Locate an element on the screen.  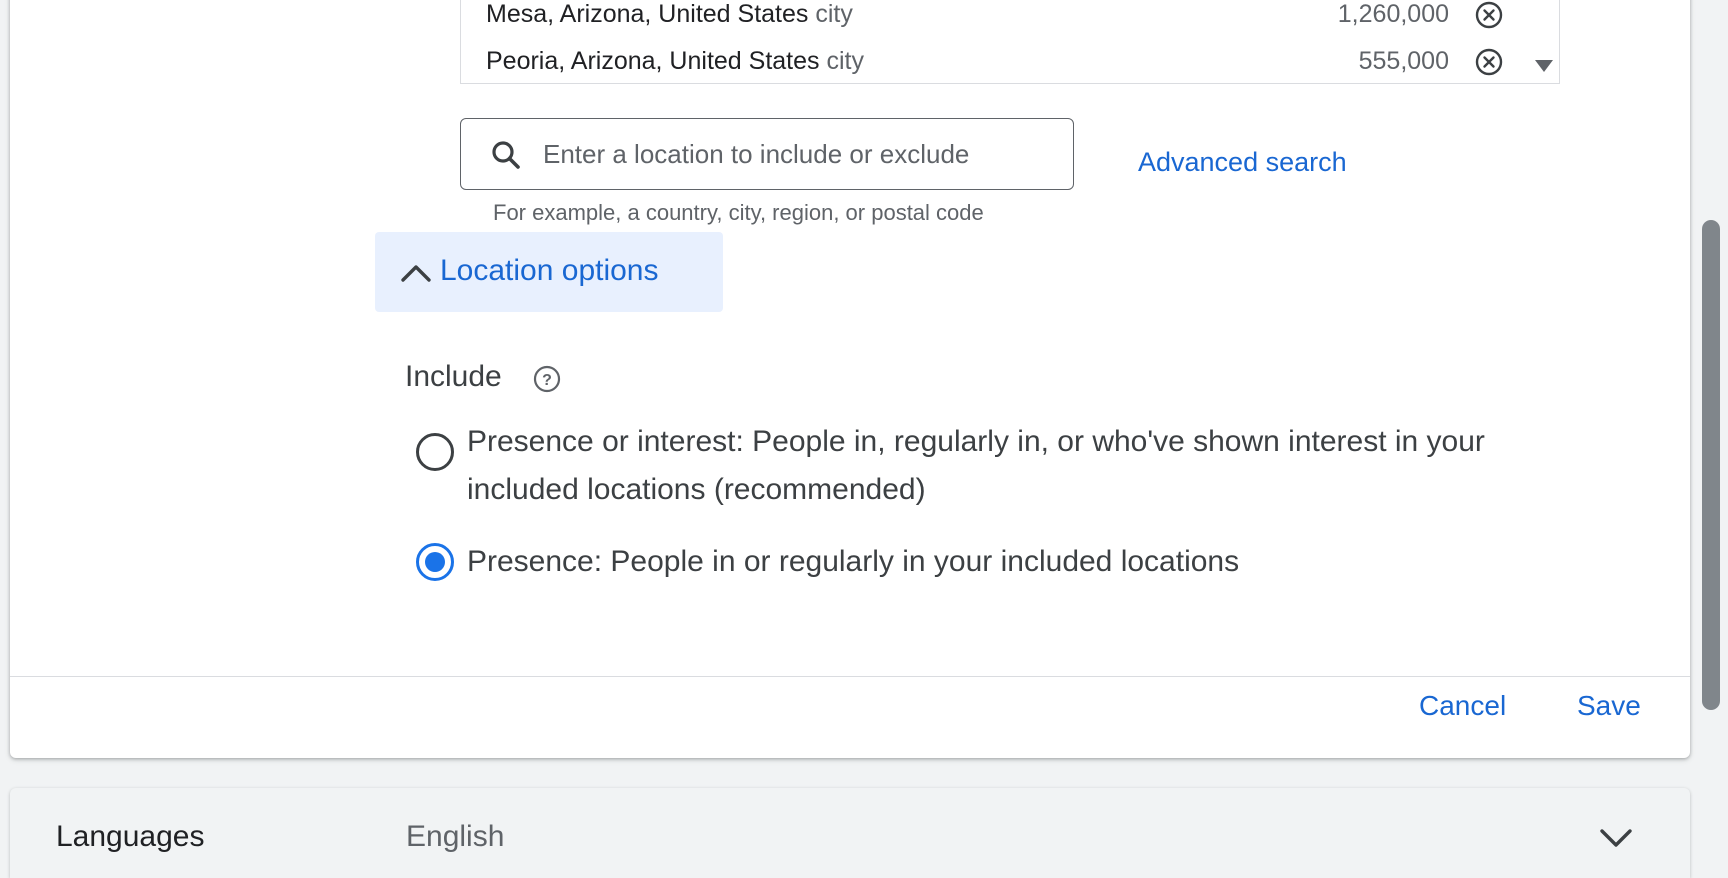
include-heading: Include is located at coordinates (453, 376).